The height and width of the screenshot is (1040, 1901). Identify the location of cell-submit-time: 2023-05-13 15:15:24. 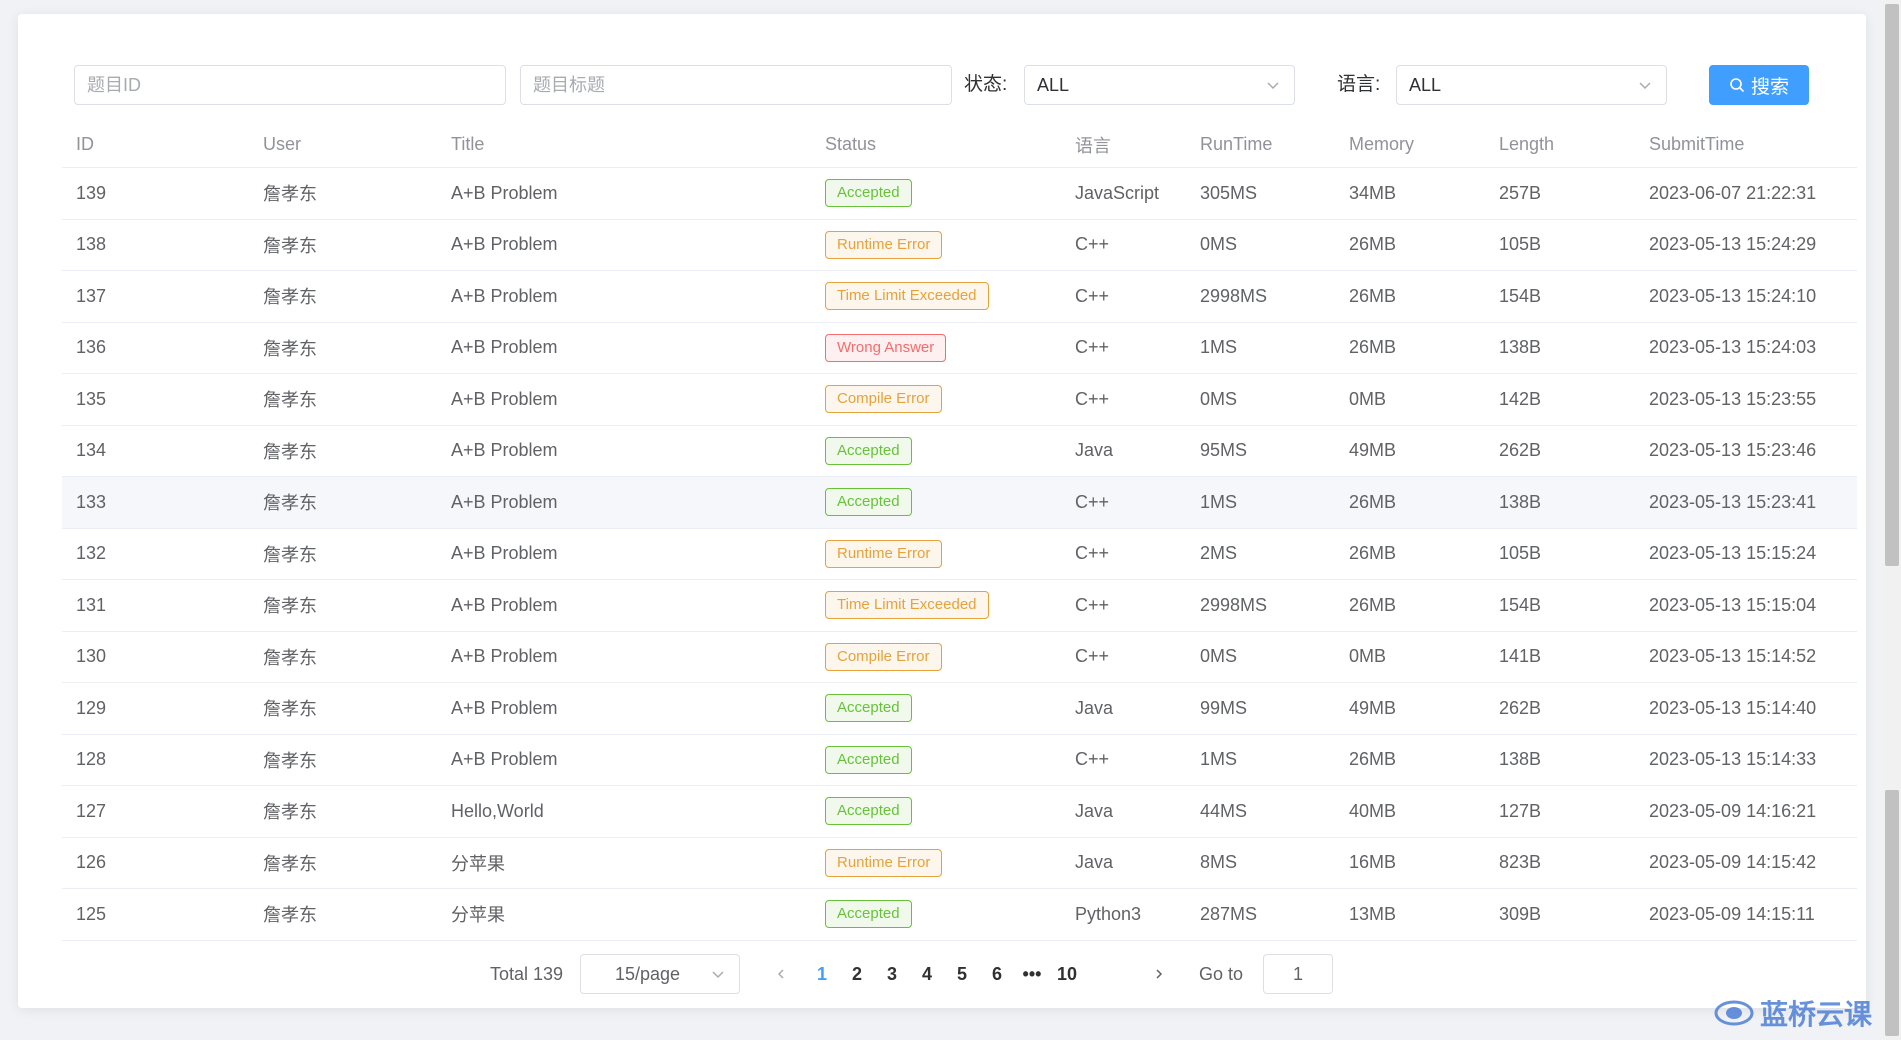
(1733, 553).